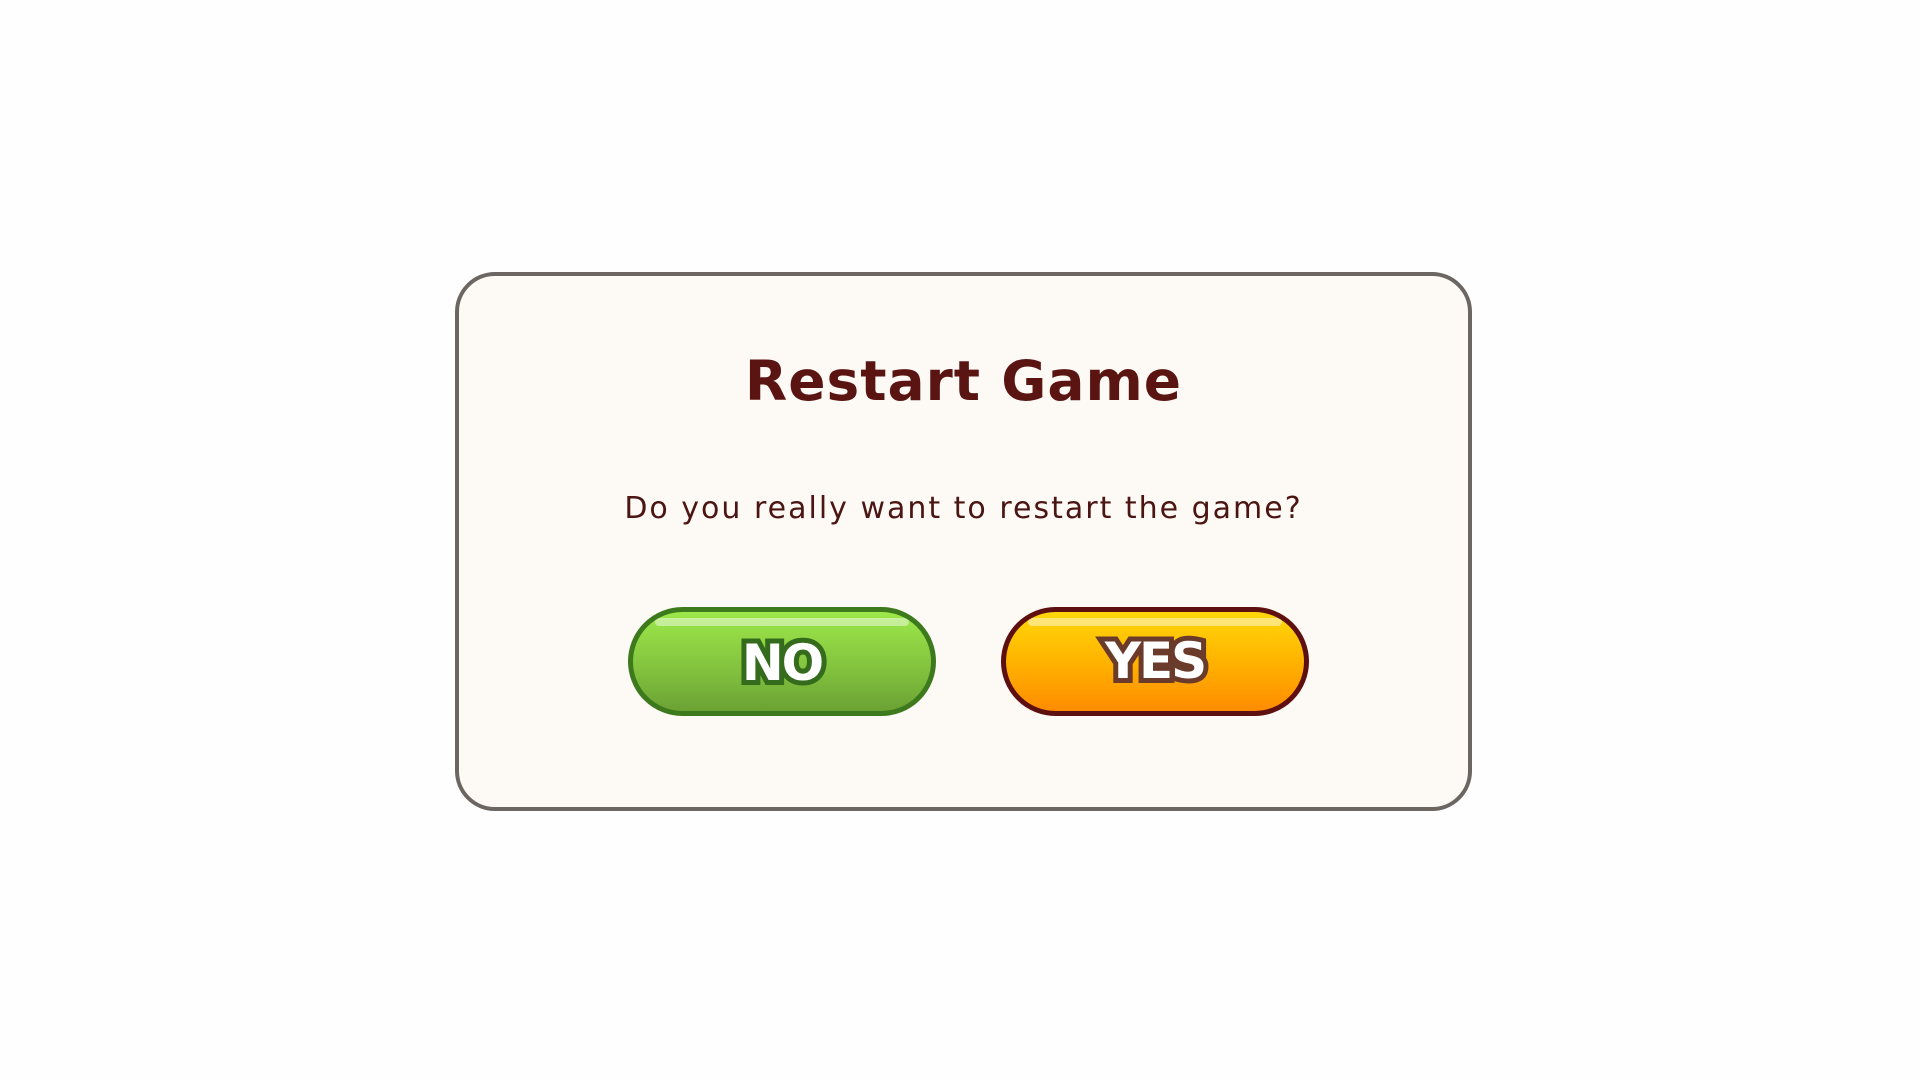 The image size is (1920, 1080). Describe the element at coordinates (963, 508) in the screenshot. I see `dialog-message: Do you really want to restart the game?` at that location.